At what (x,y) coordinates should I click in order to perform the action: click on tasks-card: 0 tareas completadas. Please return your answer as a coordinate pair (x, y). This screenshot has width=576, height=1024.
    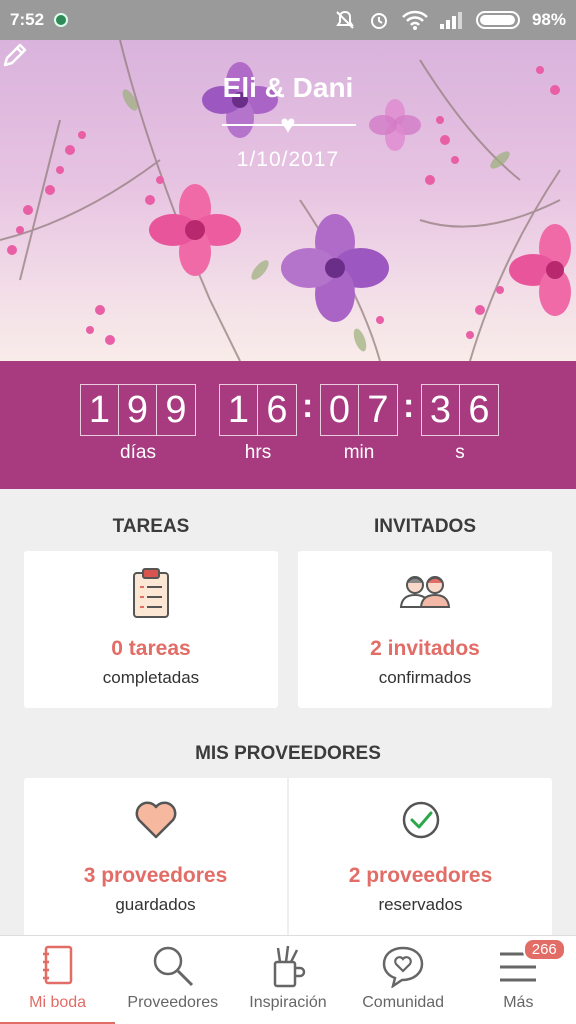
    Looking at the image, I should click on (151, 629).